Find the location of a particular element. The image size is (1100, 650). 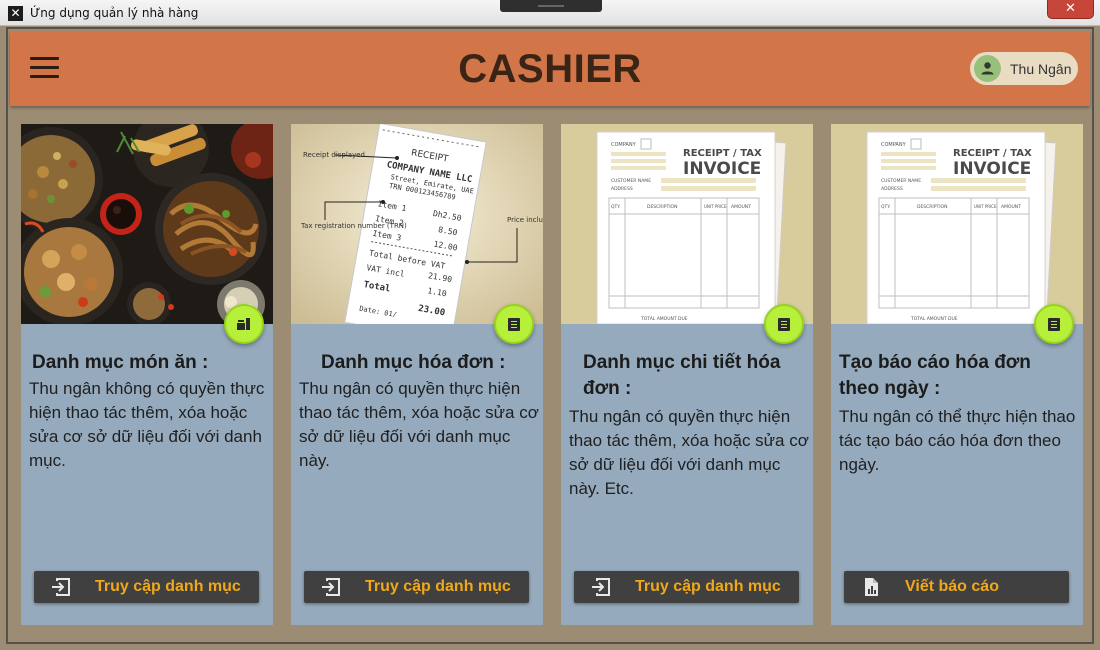

note-trn: Tax registration number (TRN) is located at coordinates (353, 226).